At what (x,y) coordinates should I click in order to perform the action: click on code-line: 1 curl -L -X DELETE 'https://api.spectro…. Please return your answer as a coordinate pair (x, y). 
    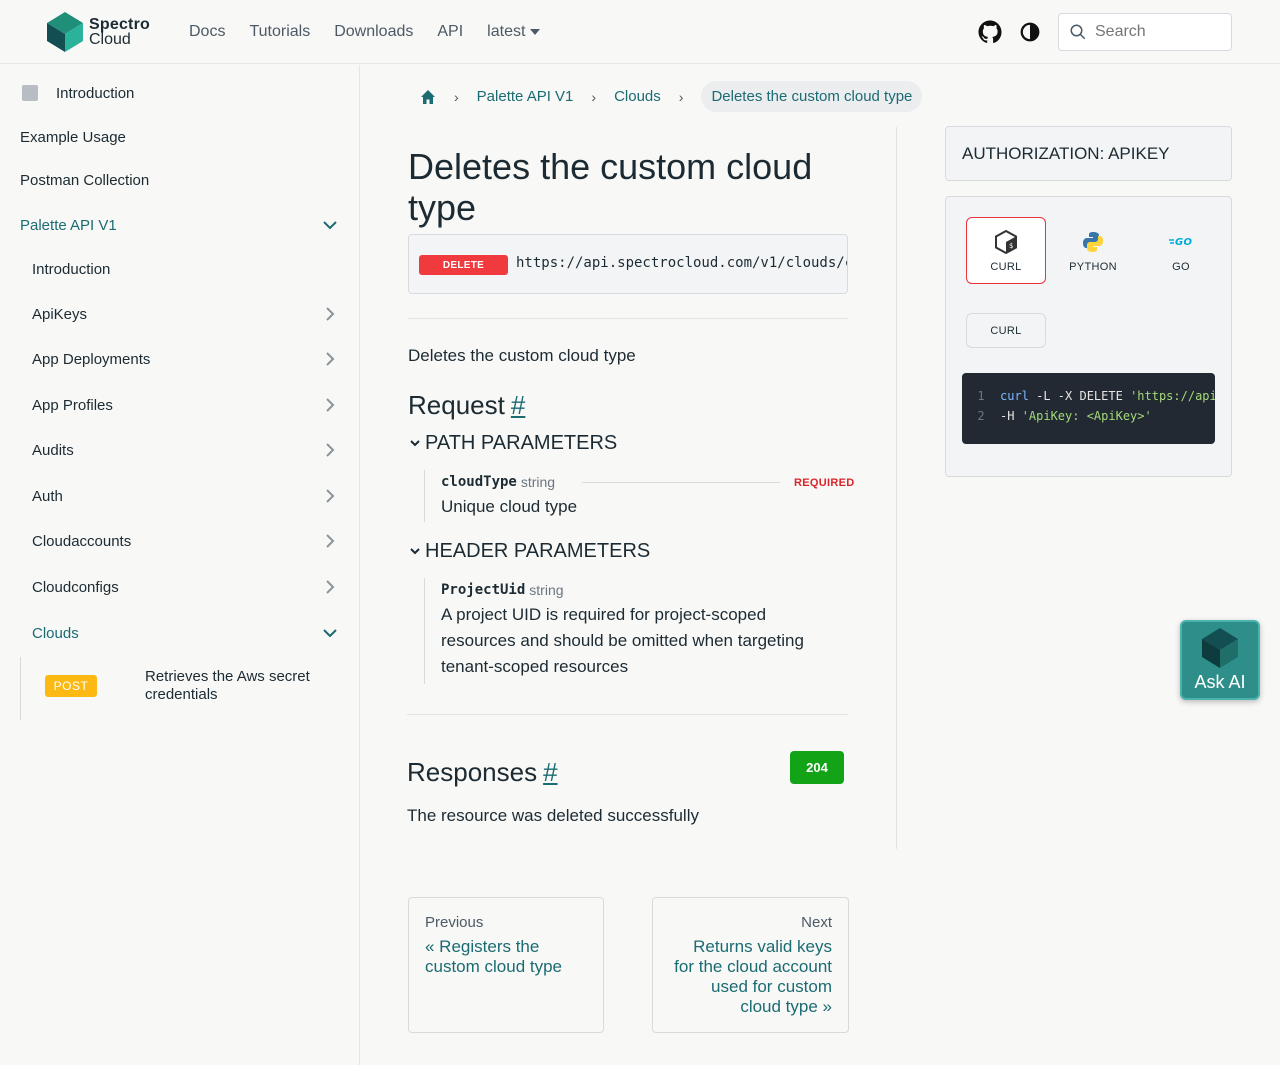
    Looking at the image, I should click on (1088, 399).